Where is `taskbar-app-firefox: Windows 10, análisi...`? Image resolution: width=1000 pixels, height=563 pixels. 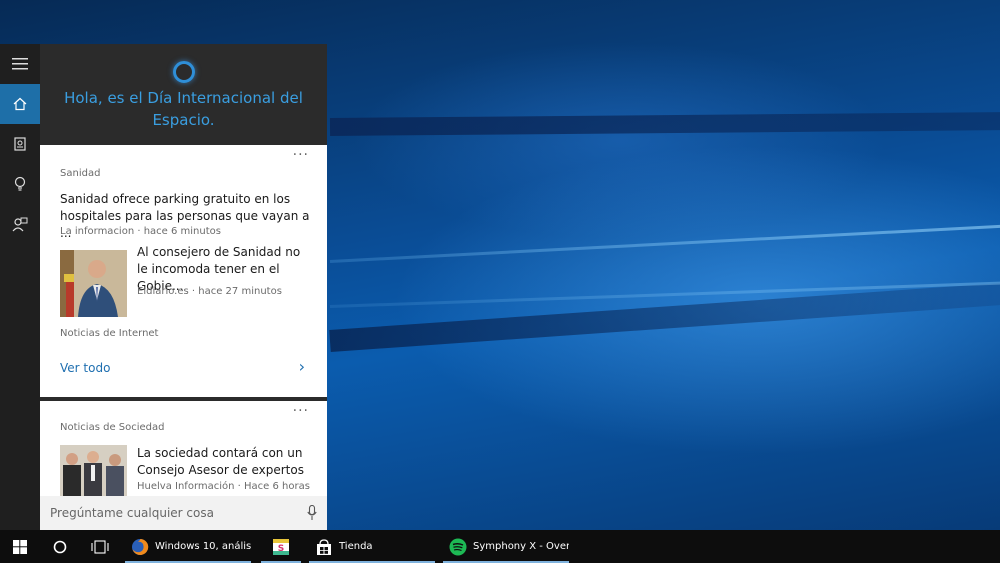 taskbar-app-firefox: Windows 10, análisi... is located at coordinates (188, 546).